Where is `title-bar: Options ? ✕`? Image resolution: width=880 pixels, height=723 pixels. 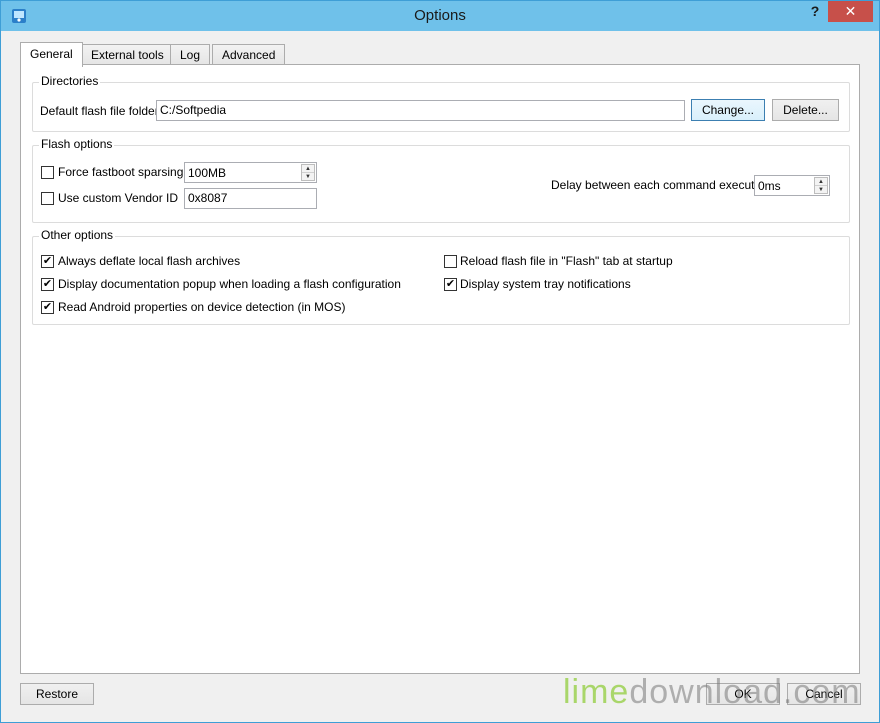
title-bar: Options ? ✕ is located at coordinates (440, 16).